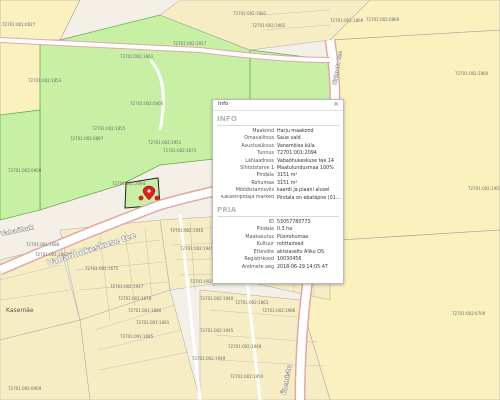 This screenshot has width=500, height=400. Describe the element at coordinates (259, 161) in the screenshot. I see `popup-row-key: Lähiaadress` at that location.